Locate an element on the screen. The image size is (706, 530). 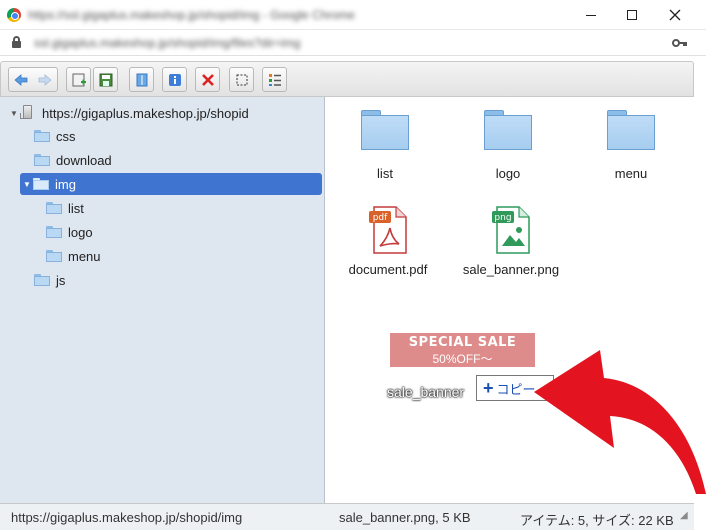
list-view-icon is located at coordinates (274, 79).